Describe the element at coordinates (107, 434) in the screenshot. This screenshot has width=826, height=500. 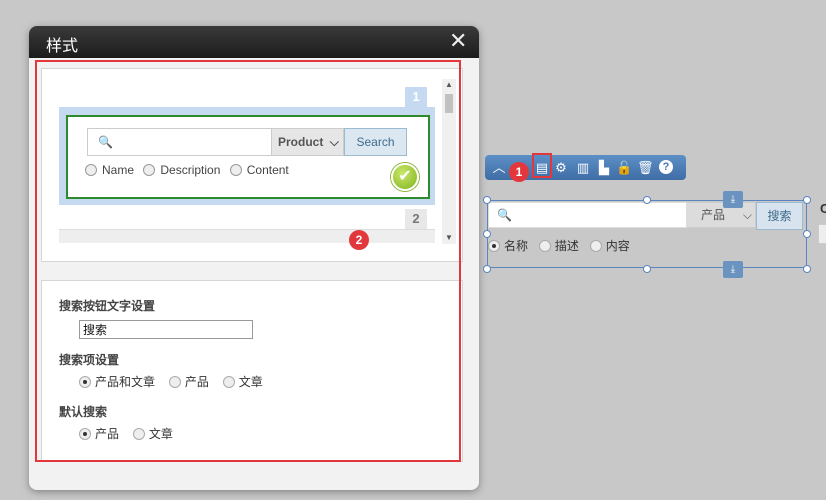
I see `default-search-option: 产品` at that location.